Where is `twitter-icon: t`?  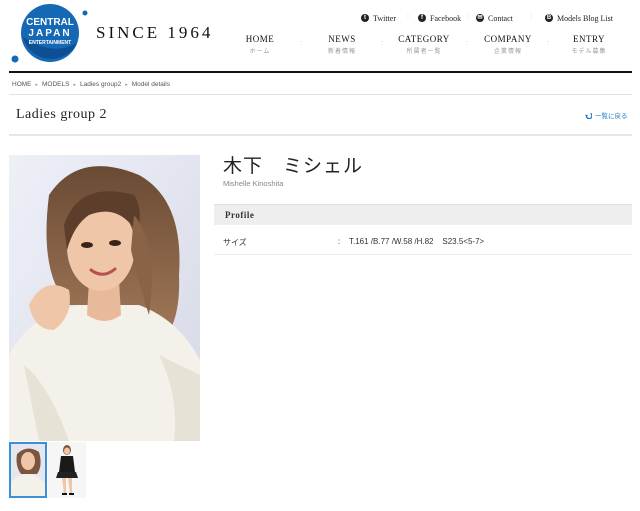 twitter-icon: t is located at coordinates (365, 18).